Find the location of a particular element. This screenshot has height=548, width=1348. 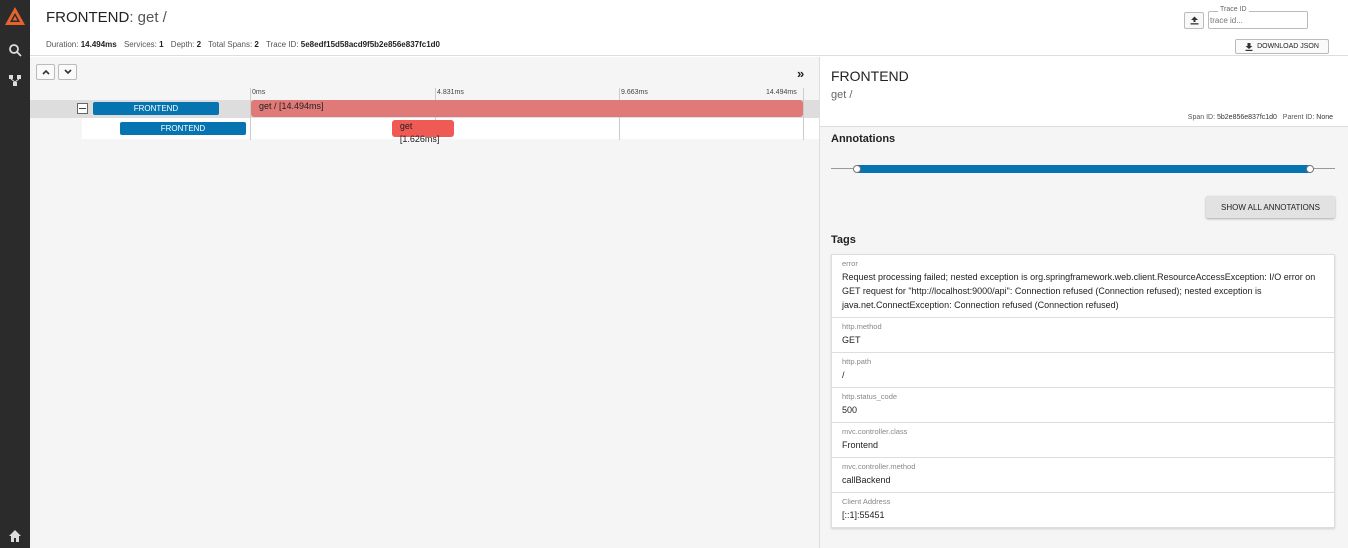

search-icon is located at coordinates (15, 50).